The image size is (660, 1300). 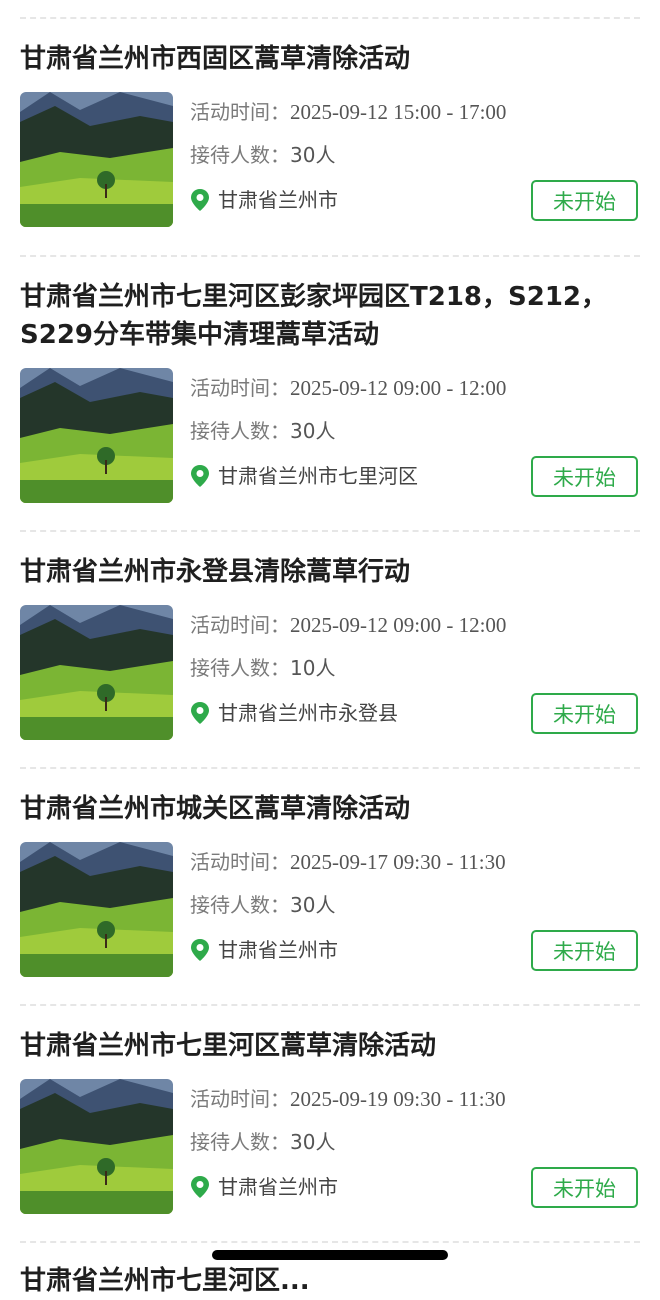 What do you see at coordinates (398, 112) in the screenshot?
I see `activity-time-value: 2025-09-12 15:00 - 17:00` at bounding box center [398, 112].